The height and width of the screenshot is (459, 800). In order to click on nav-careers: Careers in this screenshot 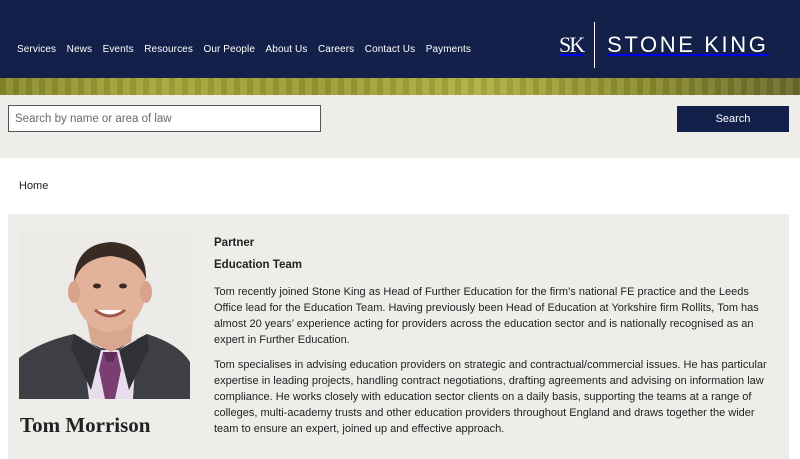, I will do `click(336, 49)`.